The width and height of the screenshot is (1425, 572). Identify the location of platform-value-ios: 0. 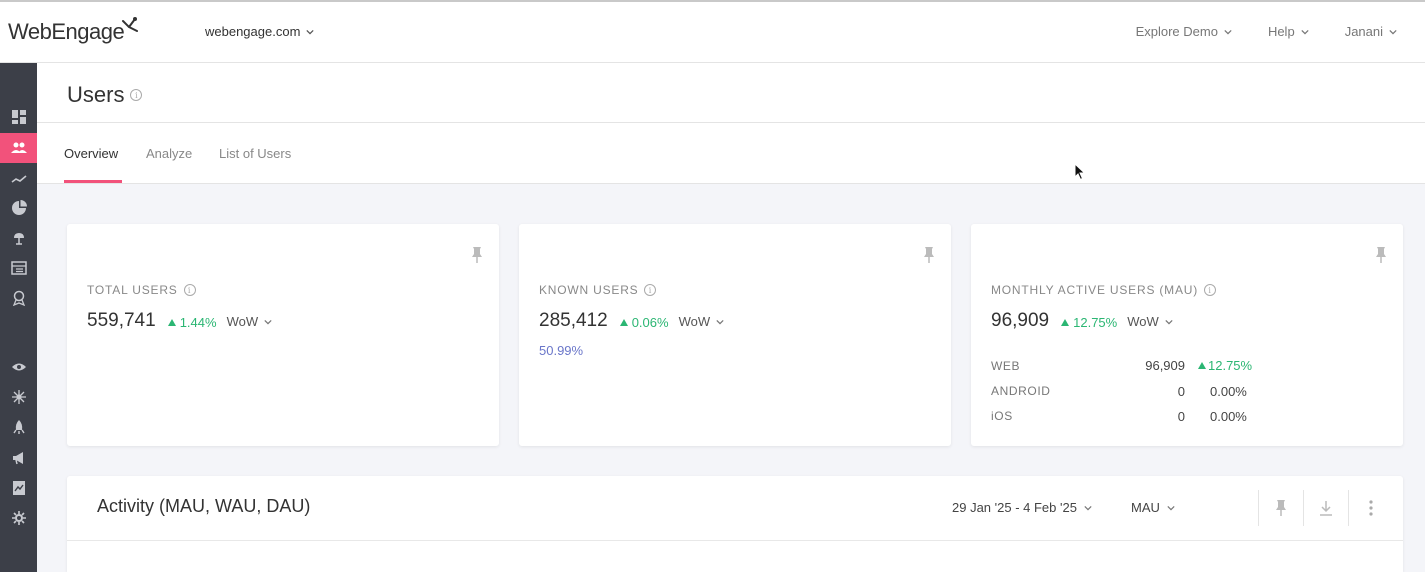
(1181, 416).